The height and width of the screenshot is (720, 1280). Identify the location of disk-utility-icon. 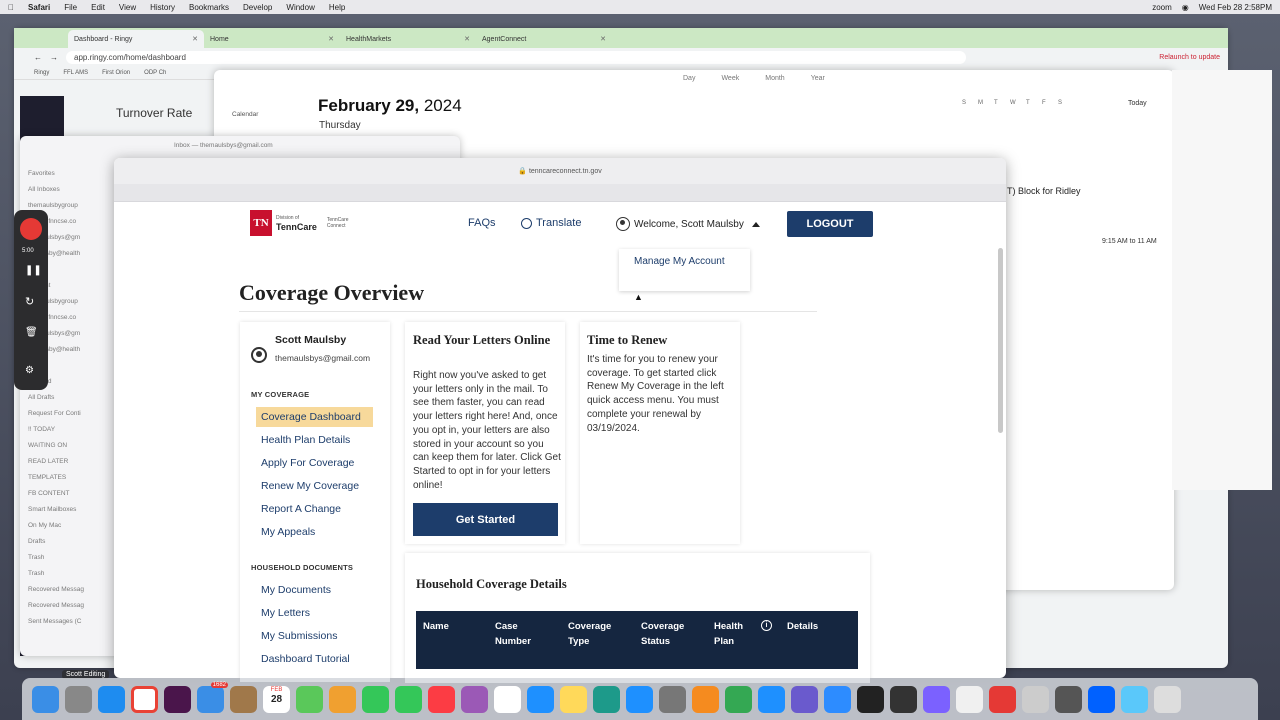
(1035, 699).